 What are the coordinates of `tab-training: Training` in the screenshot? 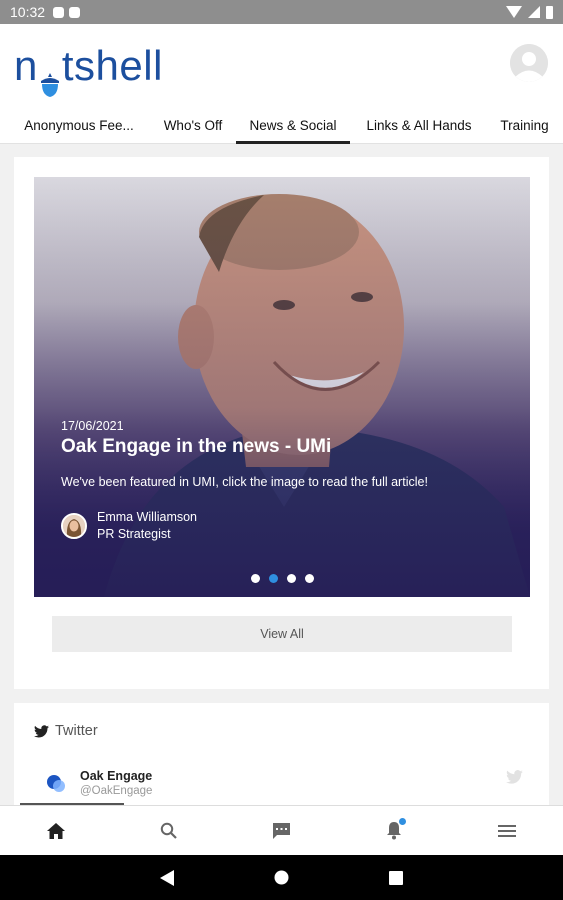 It's located at (524, 125).